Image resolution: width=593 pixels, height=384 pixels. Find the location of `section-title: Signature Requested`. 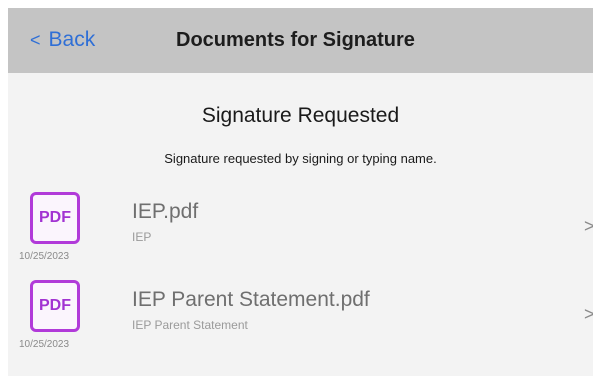

section-title: Signature Requested is located at coordinates (300, 115).